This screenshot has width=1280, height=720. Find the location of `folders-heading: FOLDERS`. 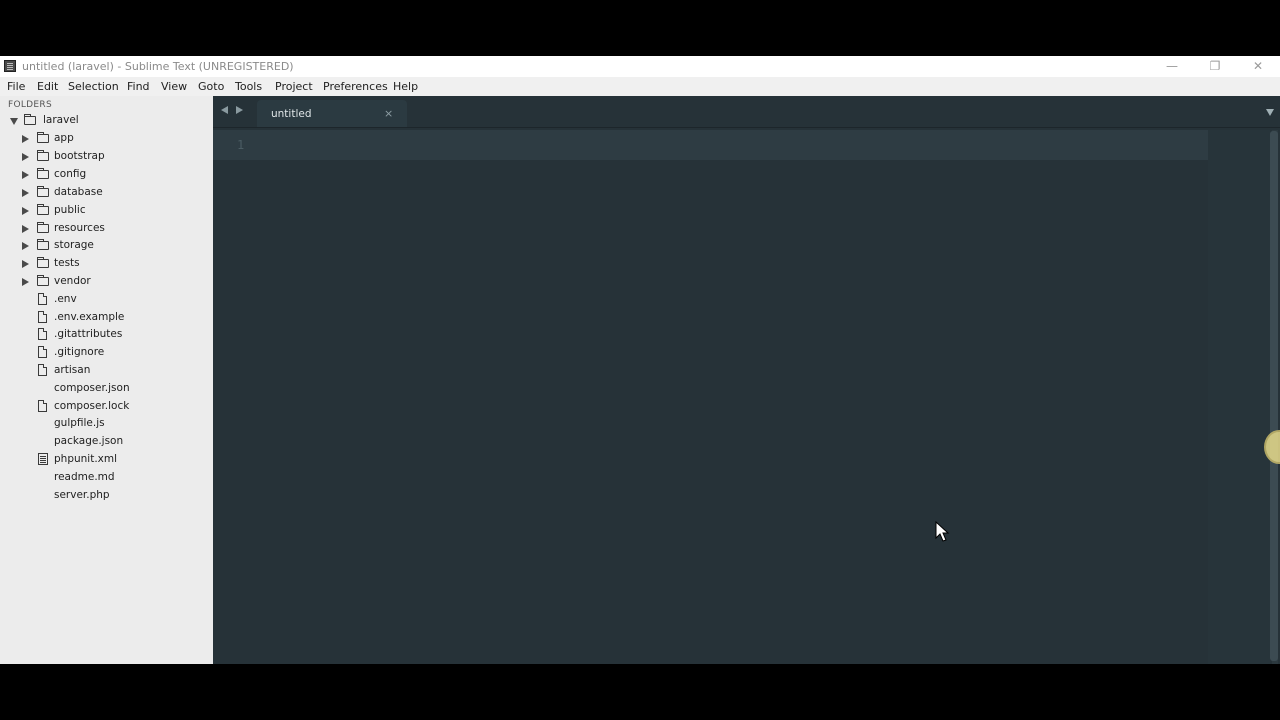

folders-heading: FOLDERS is located at coordinates (30, 105).